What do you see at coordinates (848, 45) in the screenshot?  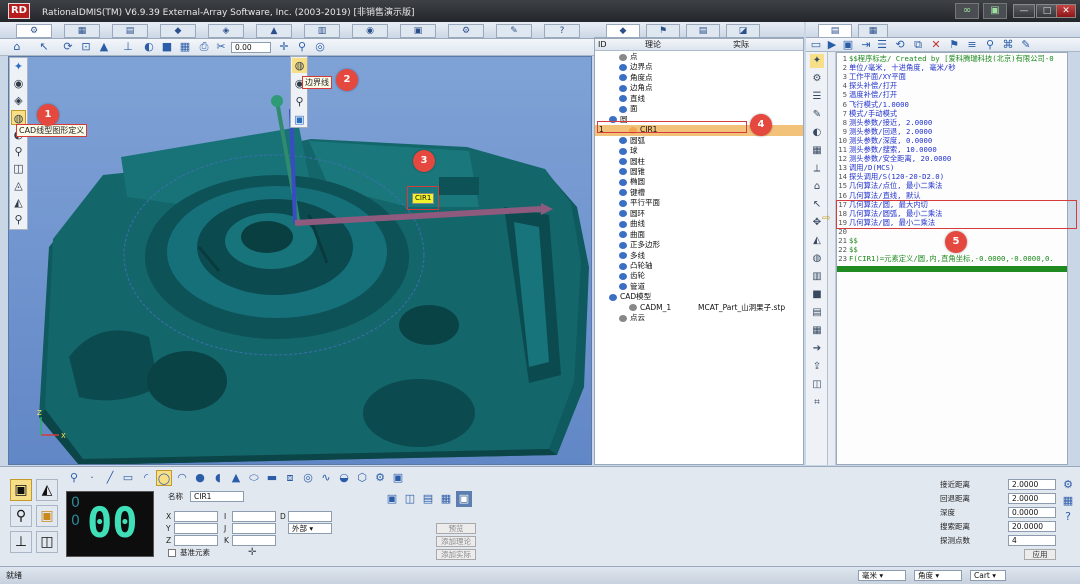 I see `save-icon: ▣` at bounding box center [848, 45].